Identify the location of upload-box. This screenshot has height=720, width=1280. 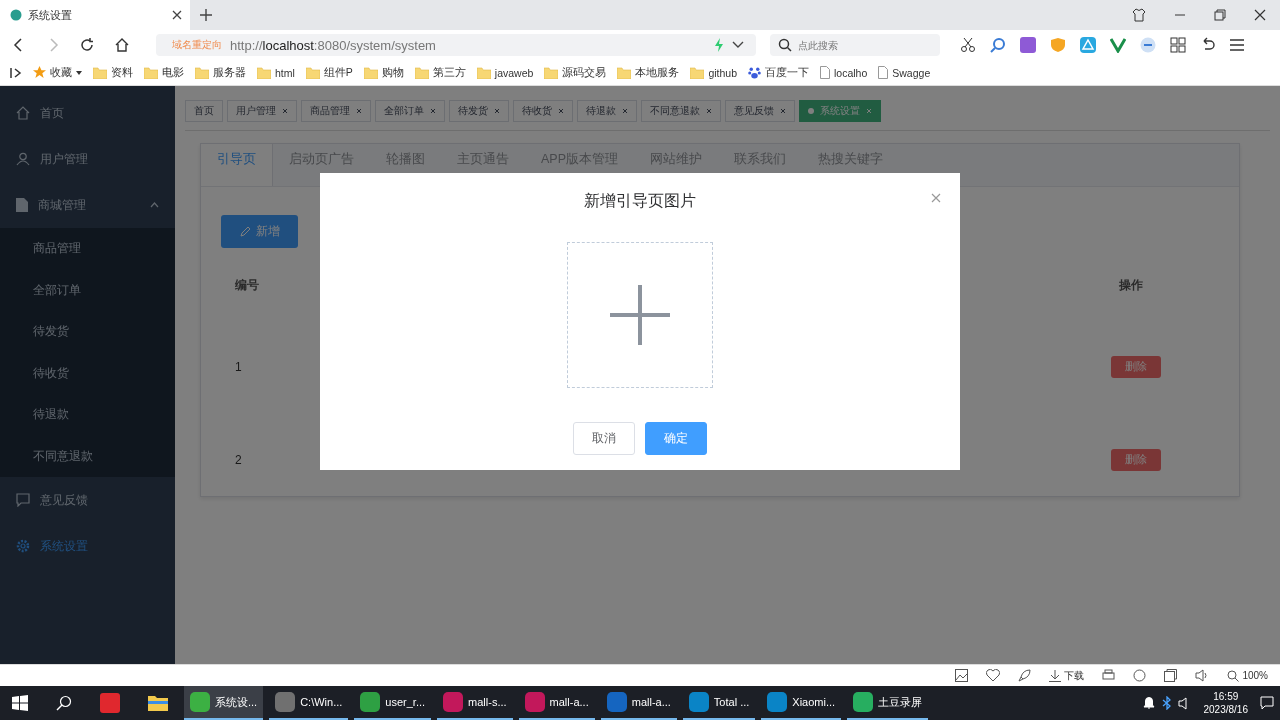
(640, 315).